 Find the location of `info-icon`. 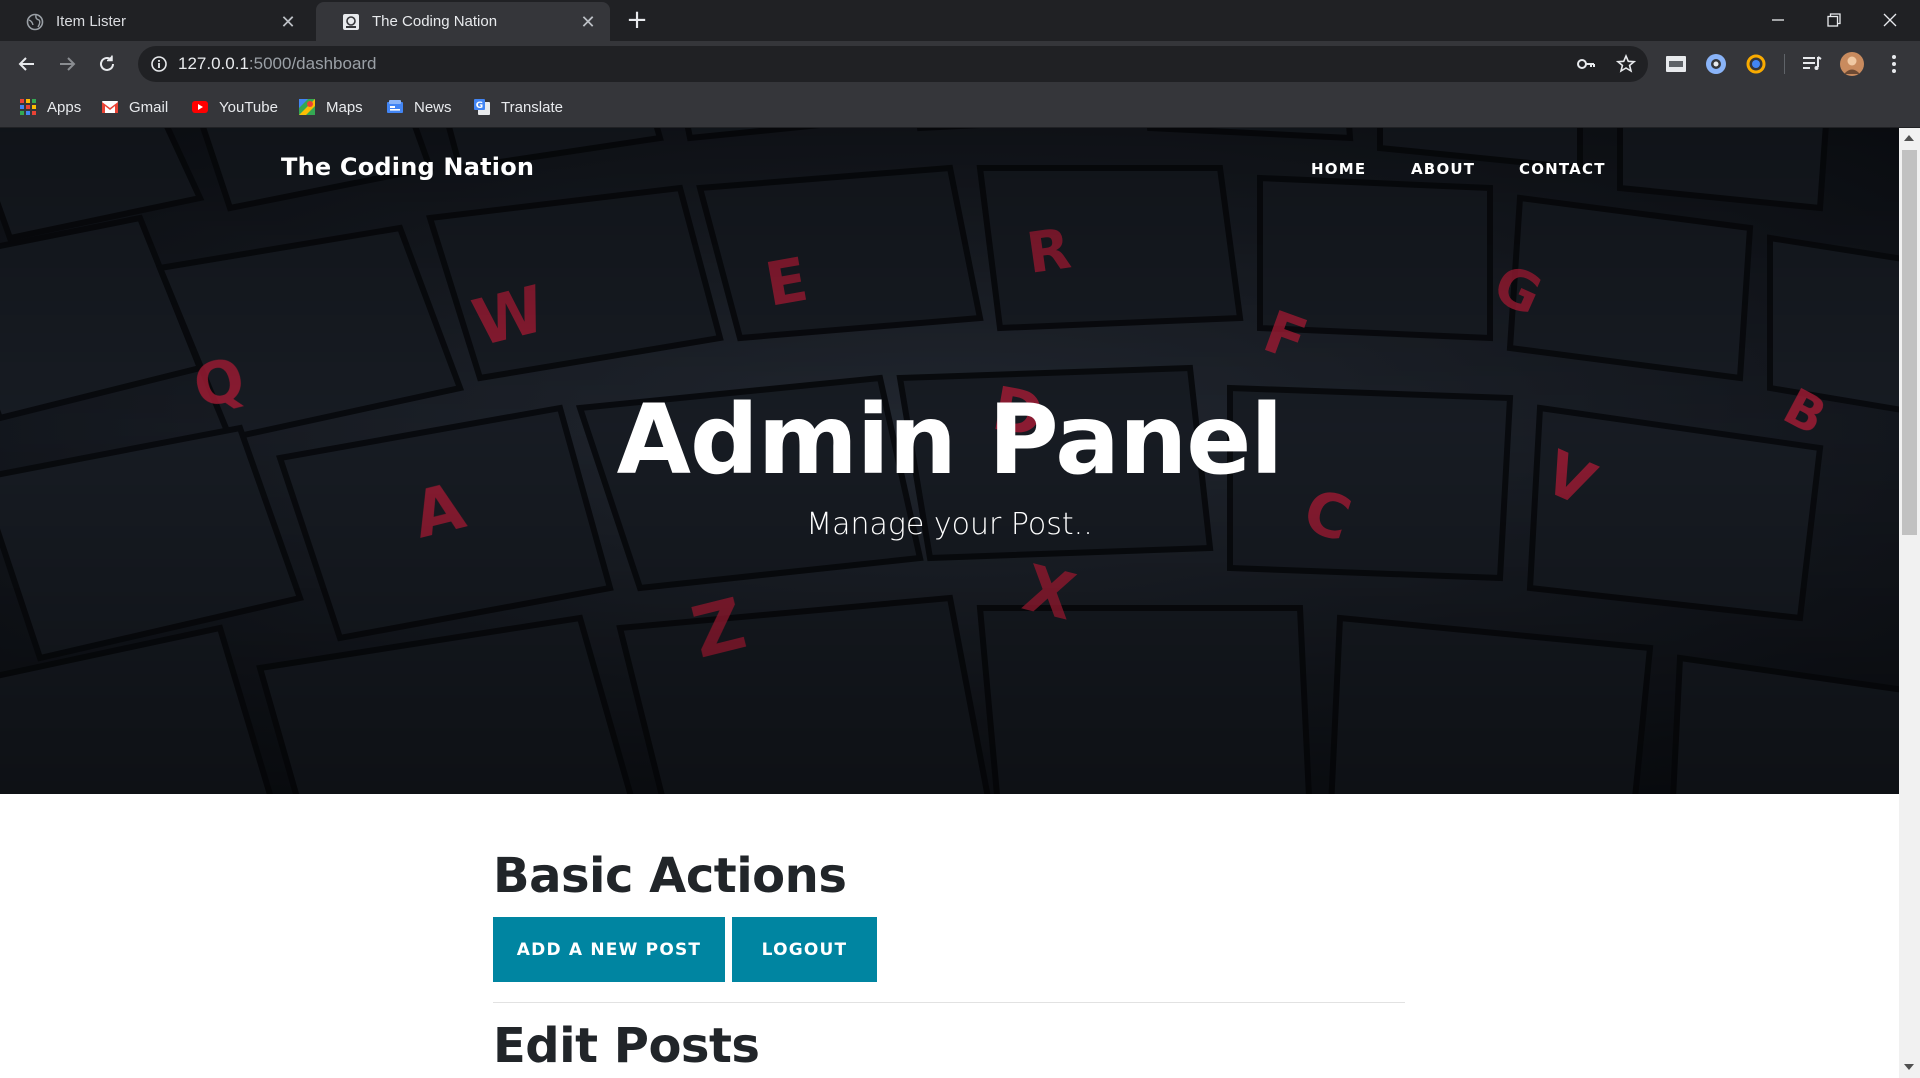

info-icon is located at coordinates (159, 64).